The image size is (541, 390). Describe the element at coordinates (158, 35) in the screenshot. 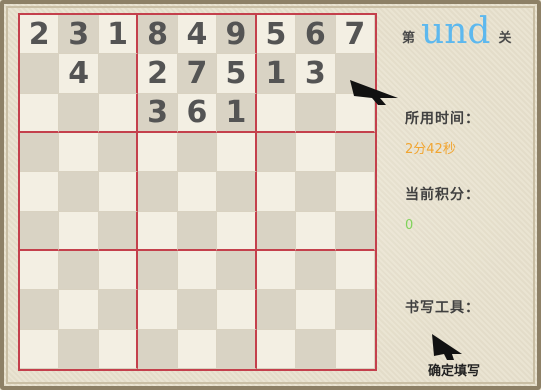

I see `sudoku-cell: 8` at that location.